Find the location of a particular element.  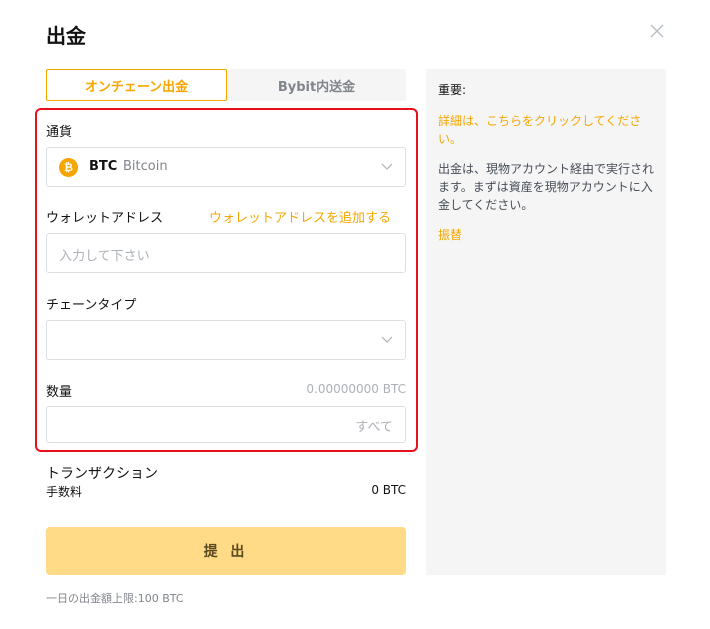

daily-limit-text: 一日の出金額上限:100 BTC is located at coordinates (115, 598).